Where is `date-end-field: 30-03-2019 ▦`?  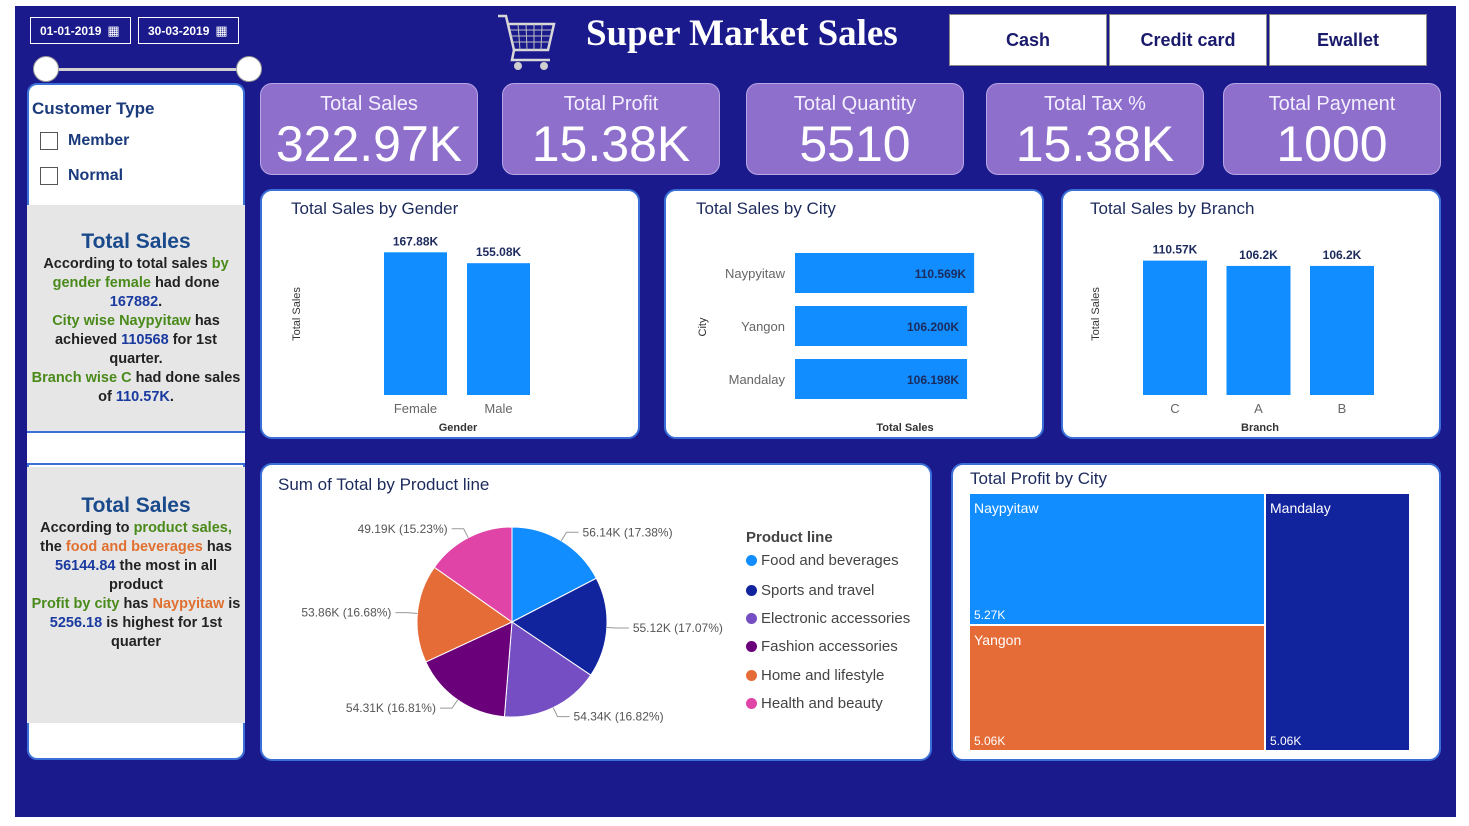 date-end-field: 30-03-2019 ▦ is located at coordinates (188, 30).